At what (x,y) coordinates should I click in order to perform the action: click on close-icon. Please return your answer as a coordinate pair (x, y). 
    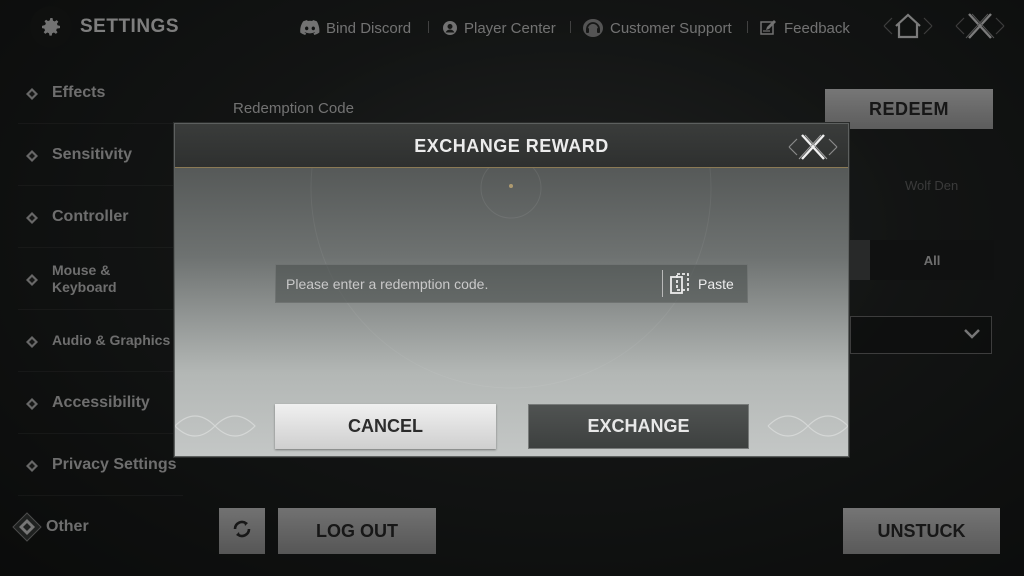
    Looking at the image, I should click on (813, 147).